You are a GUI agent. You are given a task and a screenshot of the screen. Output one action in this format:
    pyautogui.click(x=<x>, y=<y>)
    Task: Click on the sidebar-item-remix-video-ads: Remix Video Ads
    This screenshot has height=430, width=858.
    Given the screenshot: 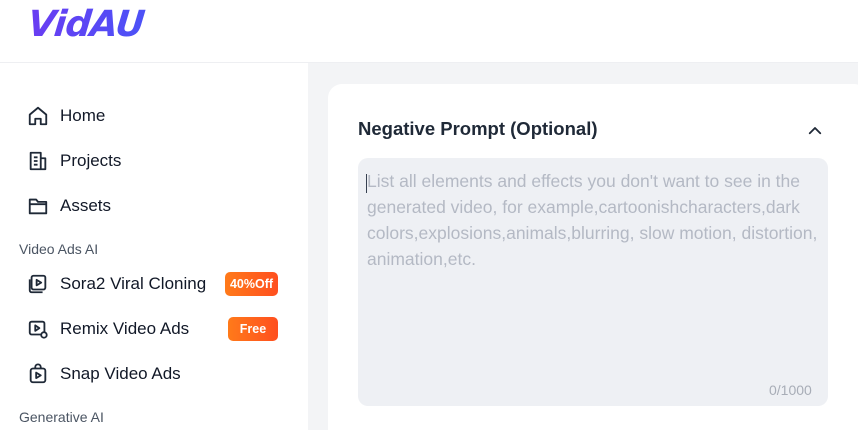 What is the action you would take?
    pyautogui.click(x=108, y=329)
    